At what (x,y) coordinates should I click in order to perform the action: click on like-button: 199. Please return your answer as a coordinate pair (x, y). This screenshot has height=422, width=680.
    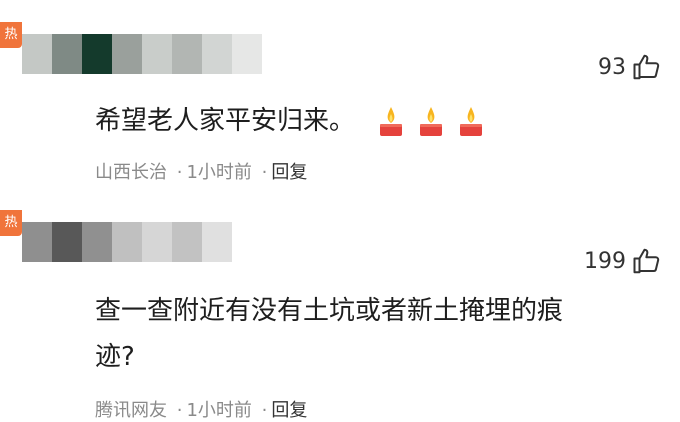
    Looking at the image, I should click on (623, 261).